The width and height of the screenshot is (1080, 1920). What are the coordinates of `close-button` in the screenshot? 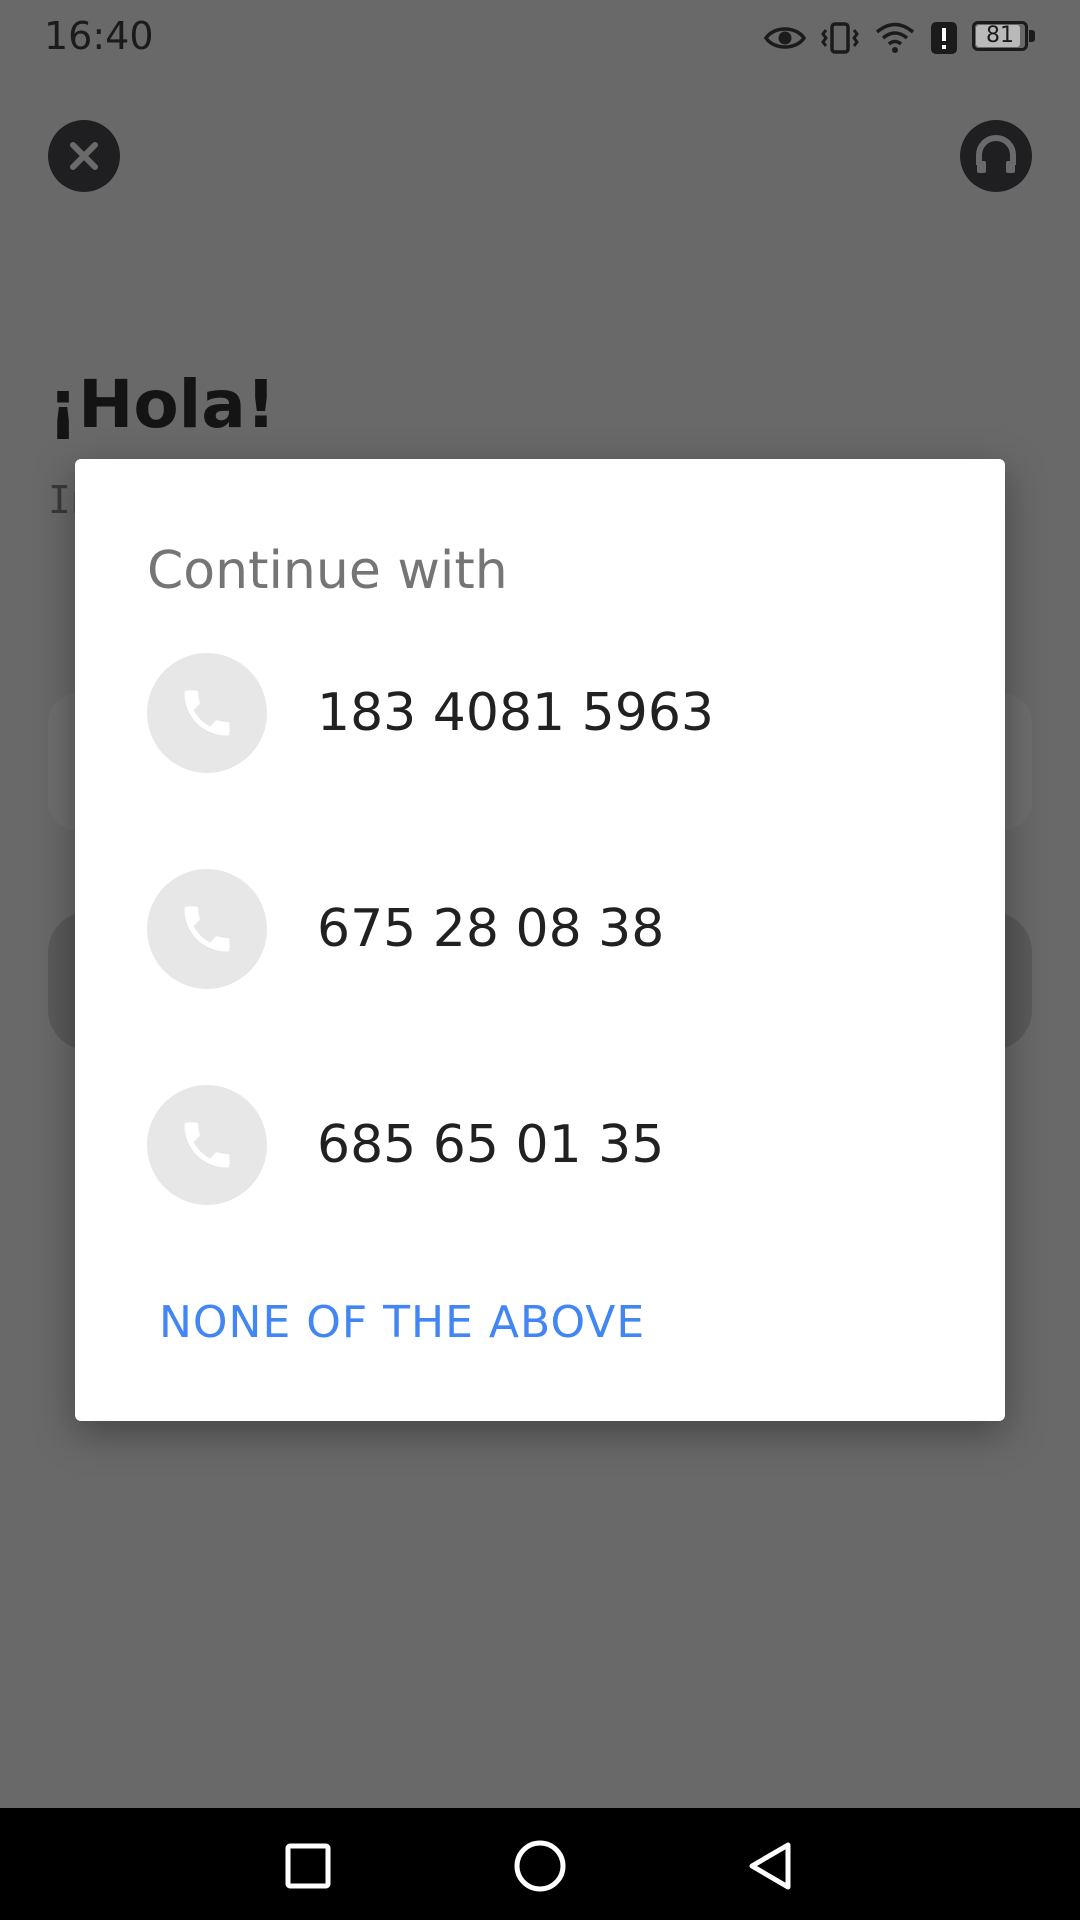 It's located at (84, 156).